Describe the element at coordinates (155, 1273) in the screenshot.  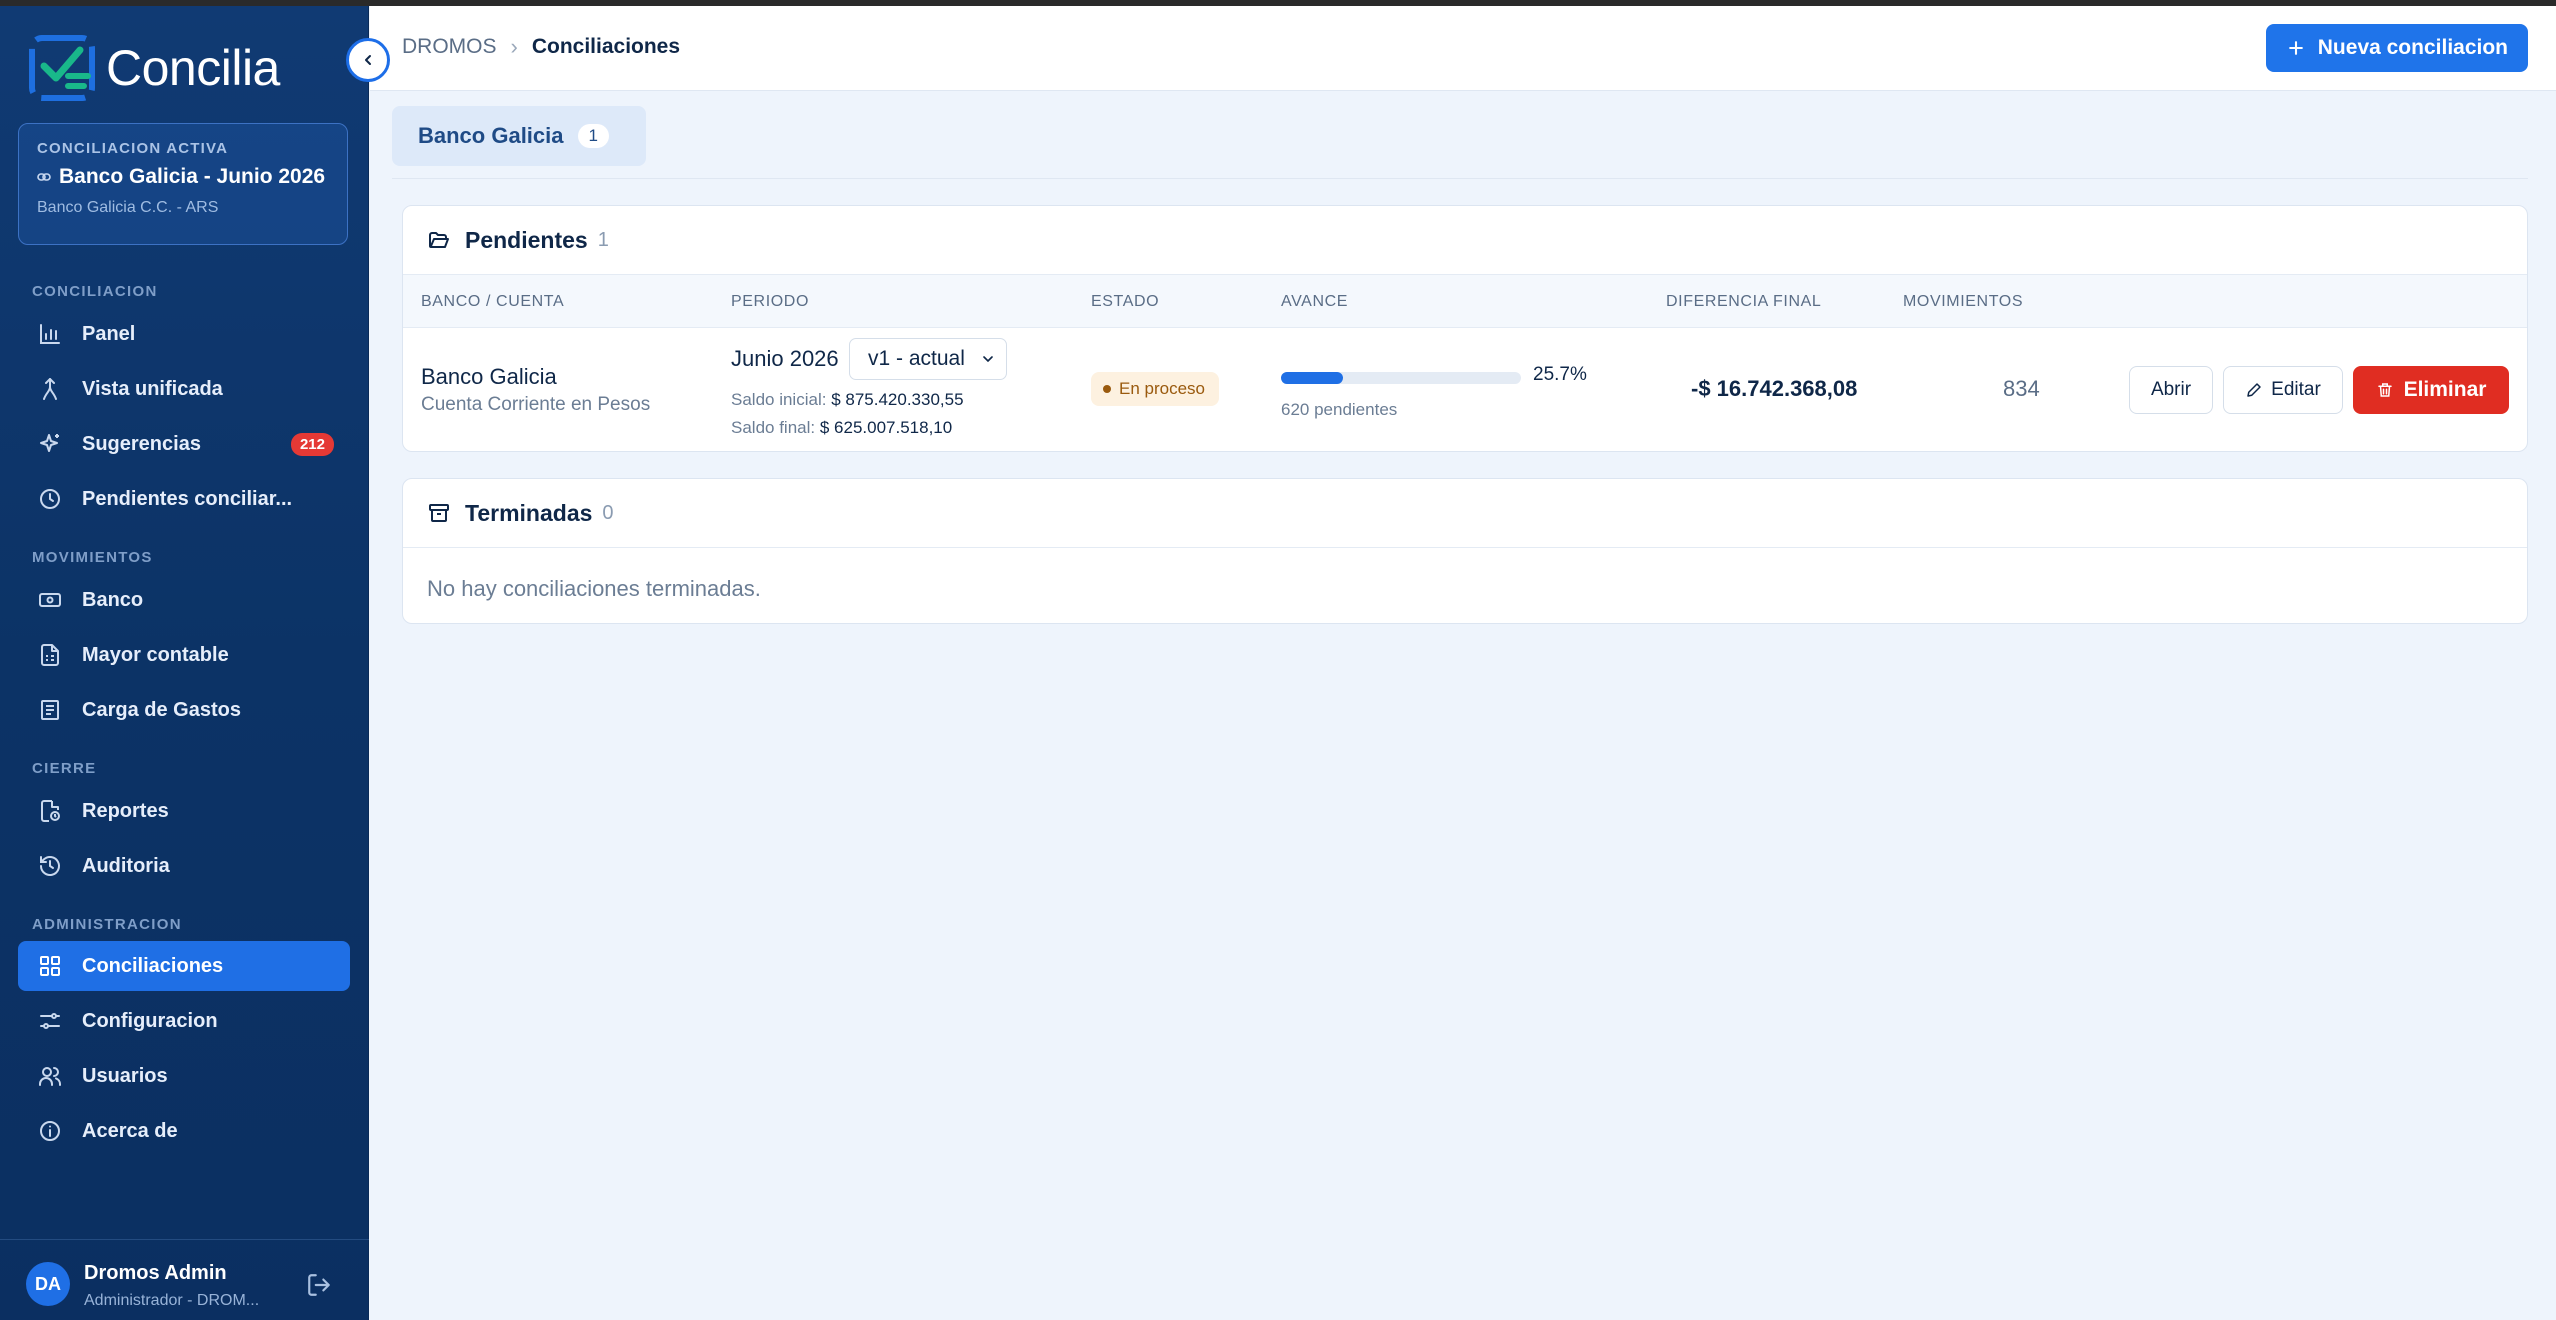
I see `user-name: Dromos Admin` at that location.